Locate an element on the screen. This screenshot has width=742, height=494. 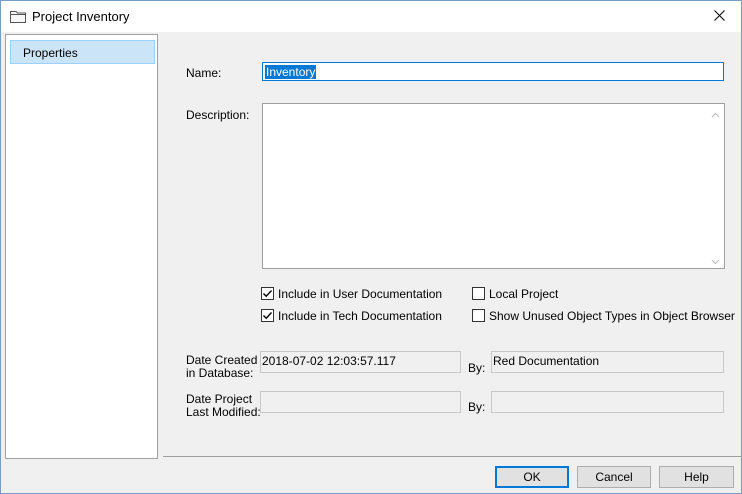
help-button: Help is located at coordinates (696, 477).